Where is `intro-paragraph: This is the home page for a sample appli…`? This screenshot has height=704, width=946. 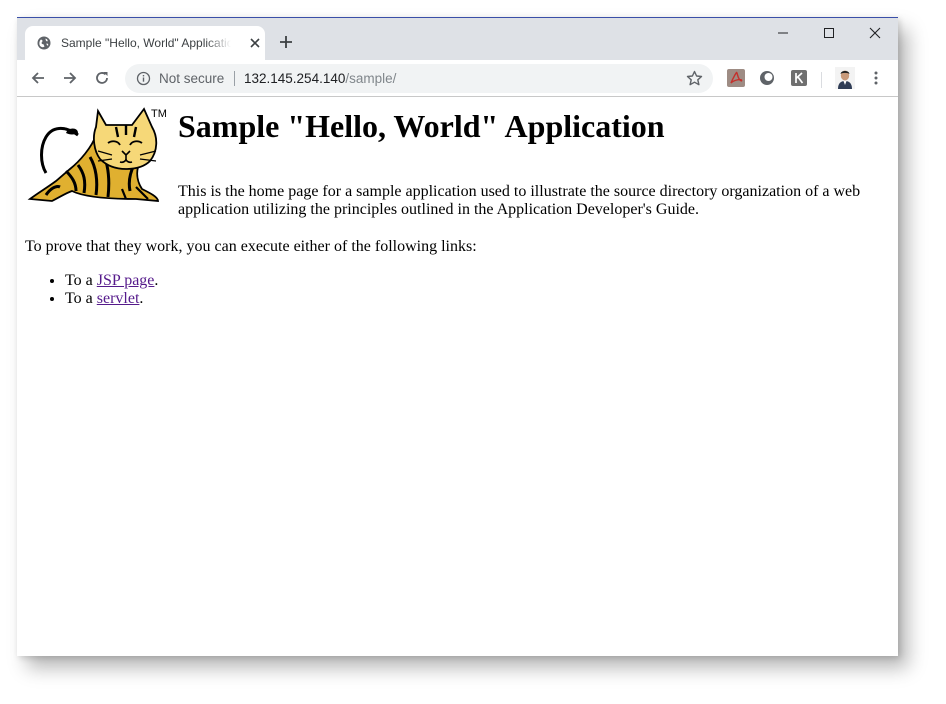 intro-paragraph: This is the home page for a sample appli… is located at coordinates (519, 200).